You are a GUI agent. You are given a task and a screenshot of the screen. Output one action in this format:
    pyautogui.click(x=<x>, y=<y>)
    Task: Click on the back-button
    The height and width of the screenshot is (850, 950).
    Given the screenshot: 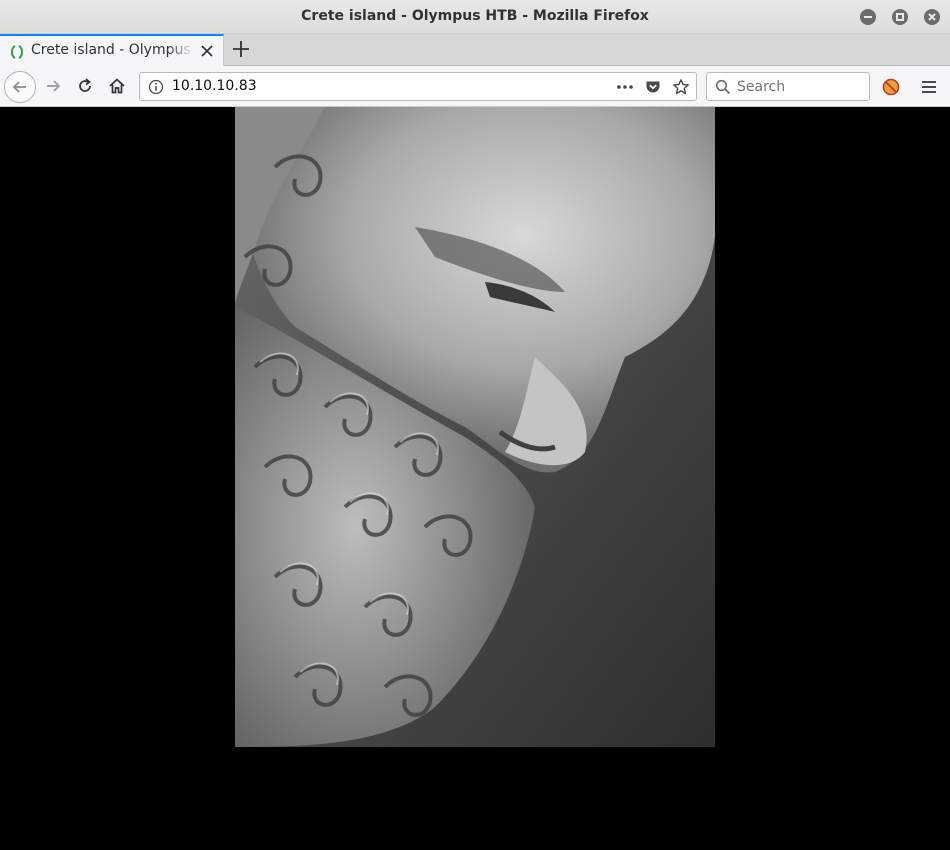 What is the action you would take?
    pyautogui.click(x=20, y=87)
    